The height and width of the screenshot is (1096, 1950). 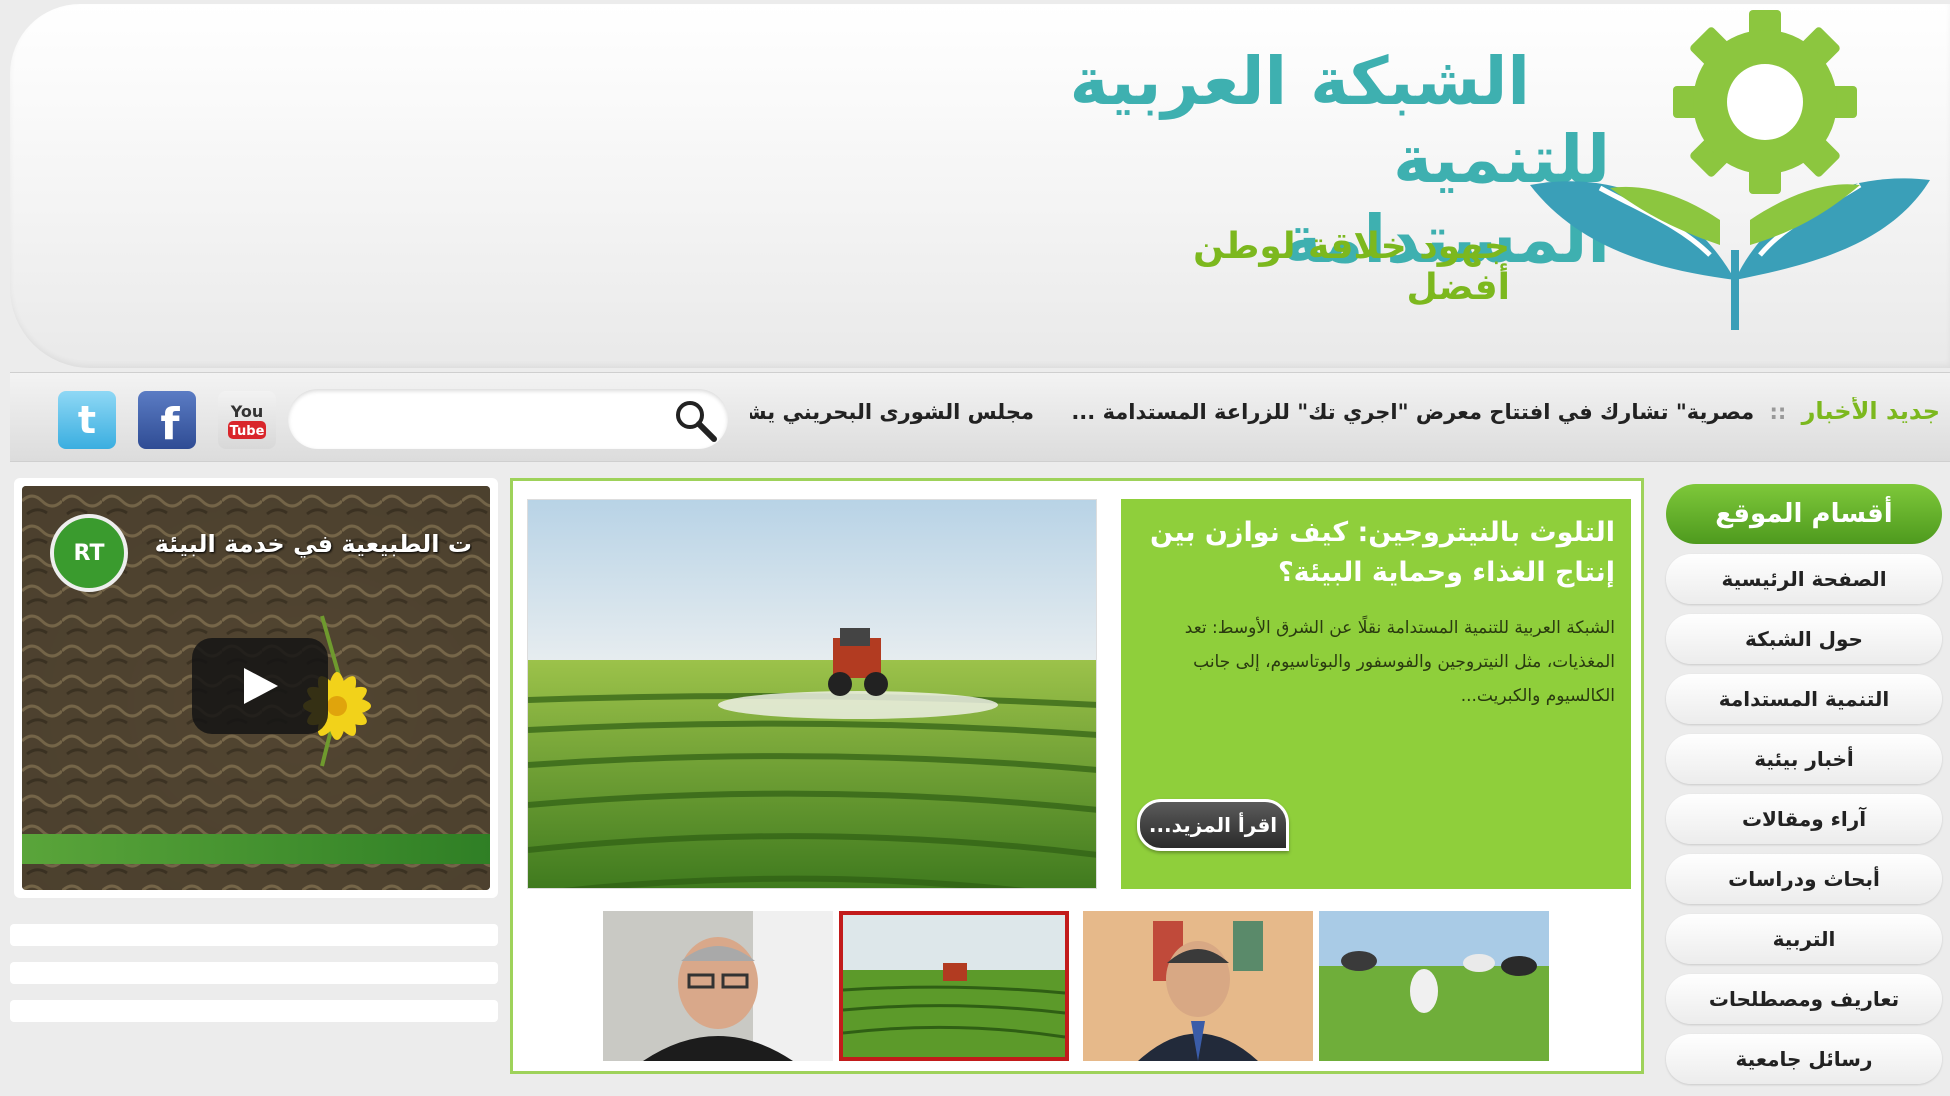 I want to click on svg-text: t, so click(x=87, y=420).